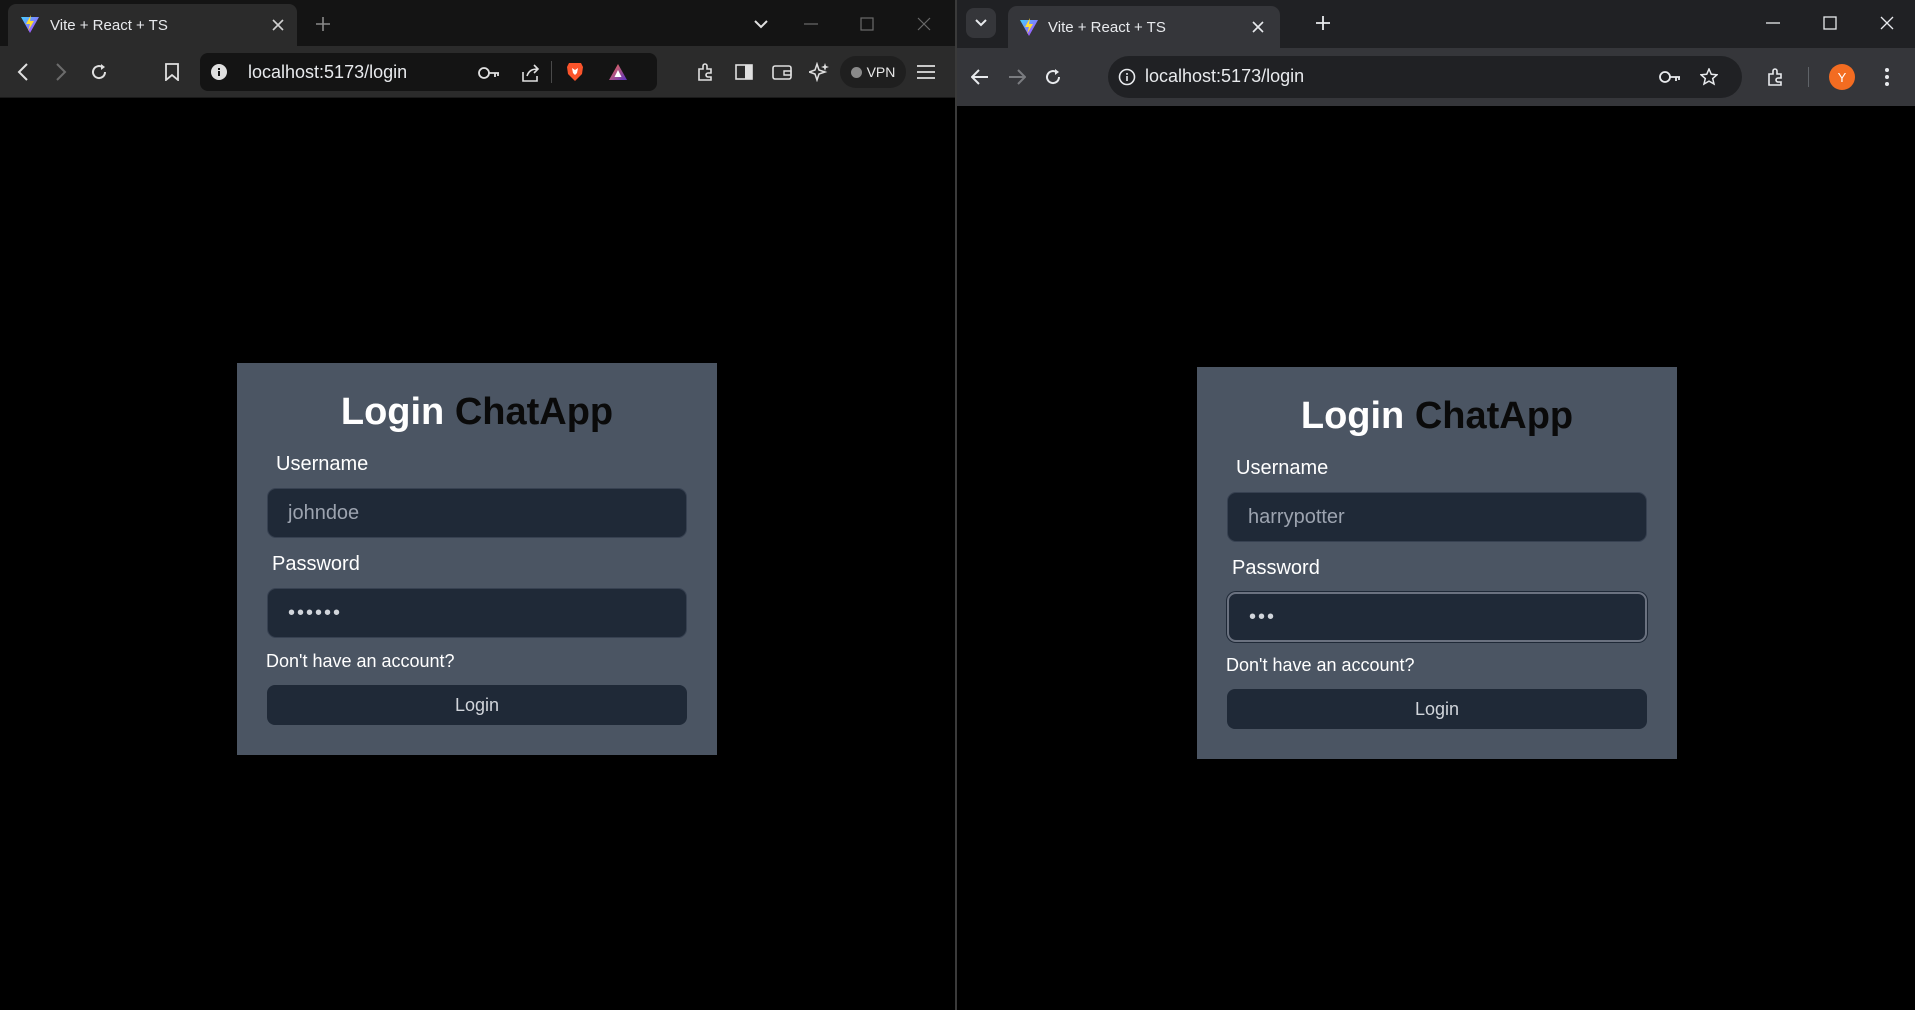 The image size is (1915, 1010). What do you see at coordinates (172, 72) in the screenshot?
I see `bookmark-icon` at bounding box center [172, 72].